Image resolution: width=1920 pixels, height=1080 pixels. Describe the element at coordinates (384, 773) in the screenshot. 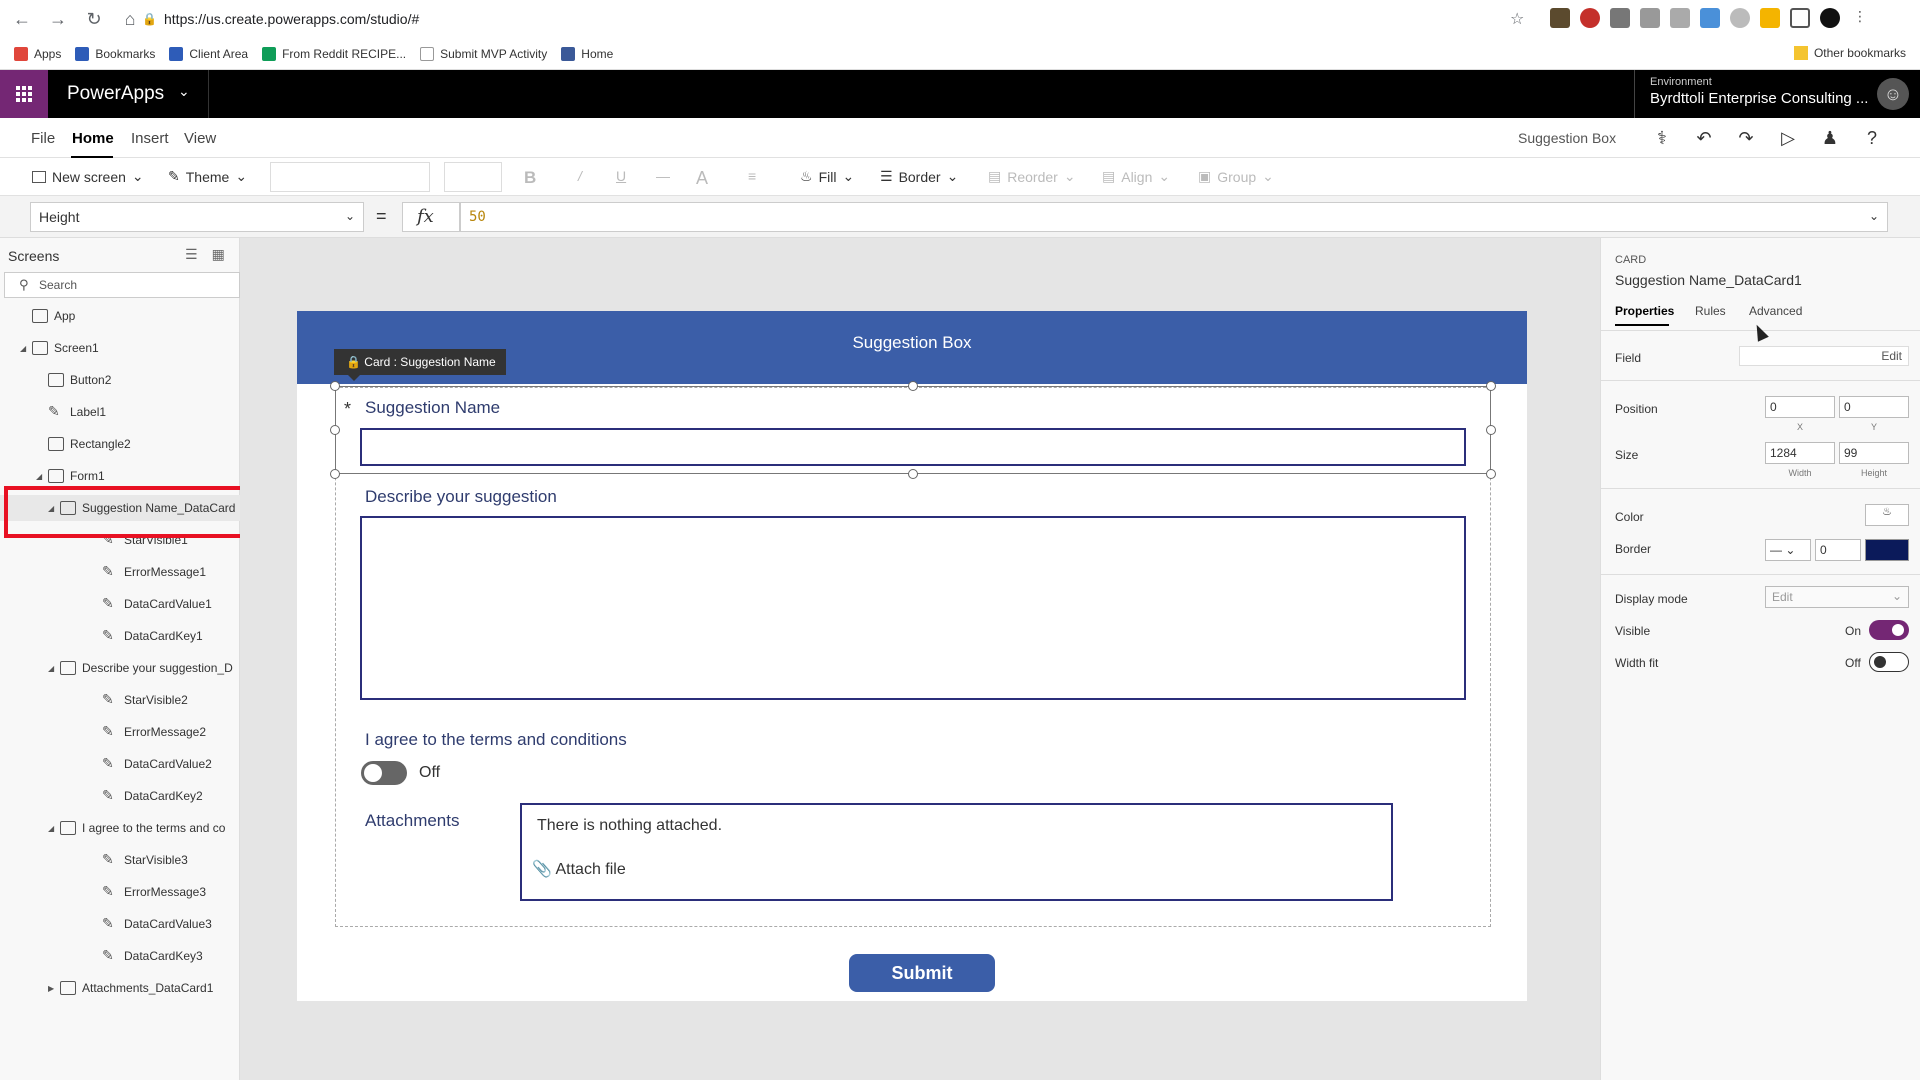

I see `terms-toggle` at that location.